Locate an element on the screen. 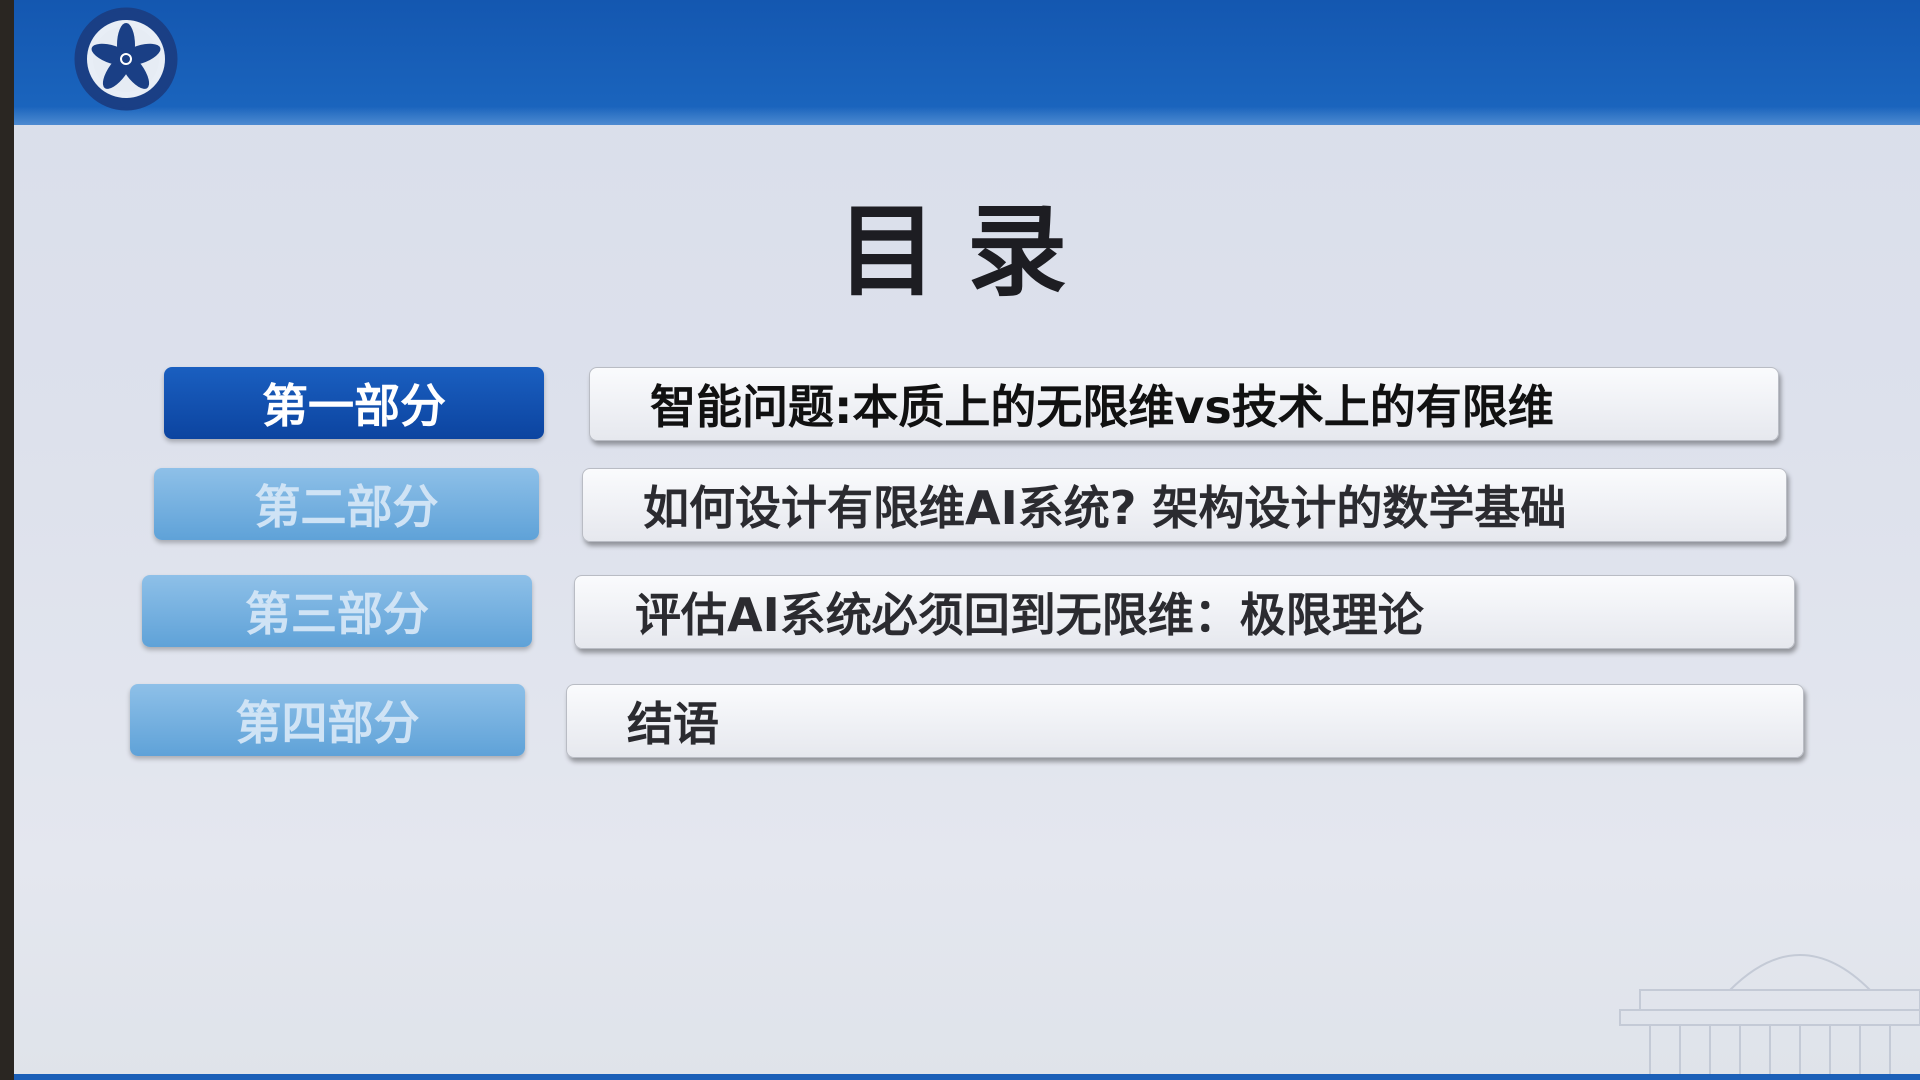  building-watermark-icon is located at coordinates (1769, 1017).